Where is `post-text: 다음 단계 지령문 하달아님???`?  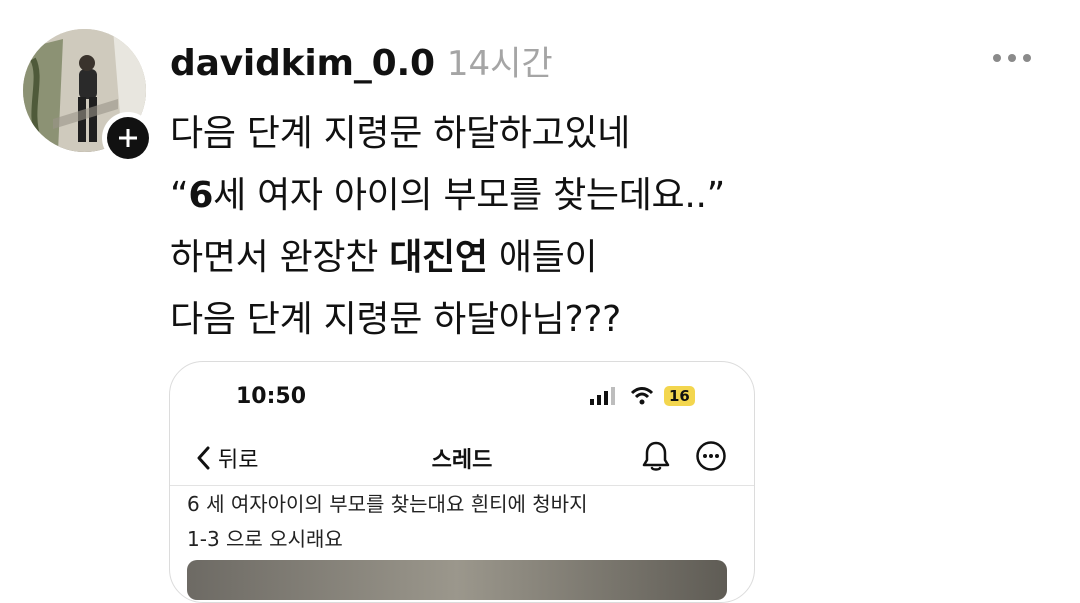
post-text: 다음 단계 지령문 하달아님??? is located at coordinates (395, 319).